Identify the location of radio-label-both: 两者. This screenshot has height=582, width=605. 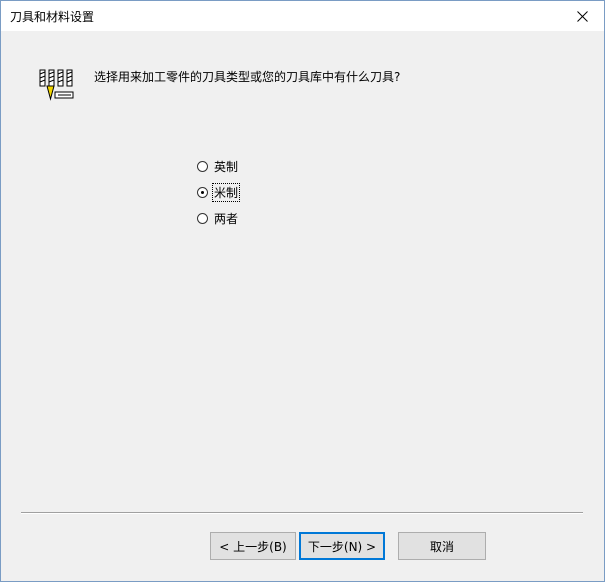
(226, 218).